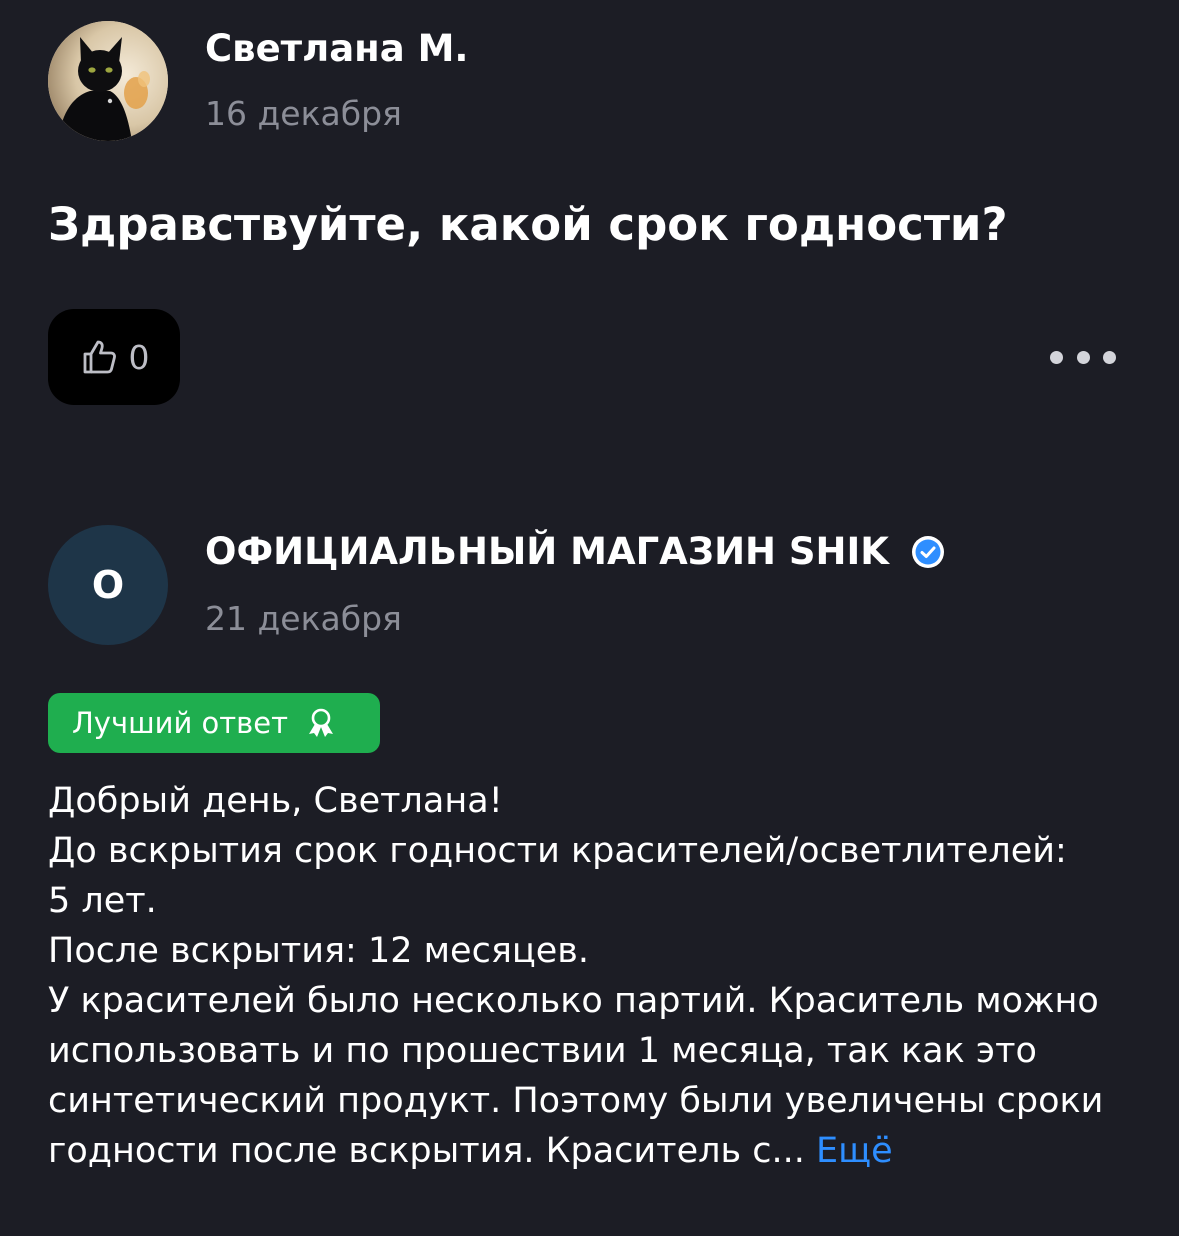 This screenshot has width=1179, height=1236. What do you see at coordinates (547, 551) in the screenshot?
I see `answer-author-name: ОФИЦИАЛЬНЫЙ МАГАЗИН SHIK` at bounding box center [547, 551].